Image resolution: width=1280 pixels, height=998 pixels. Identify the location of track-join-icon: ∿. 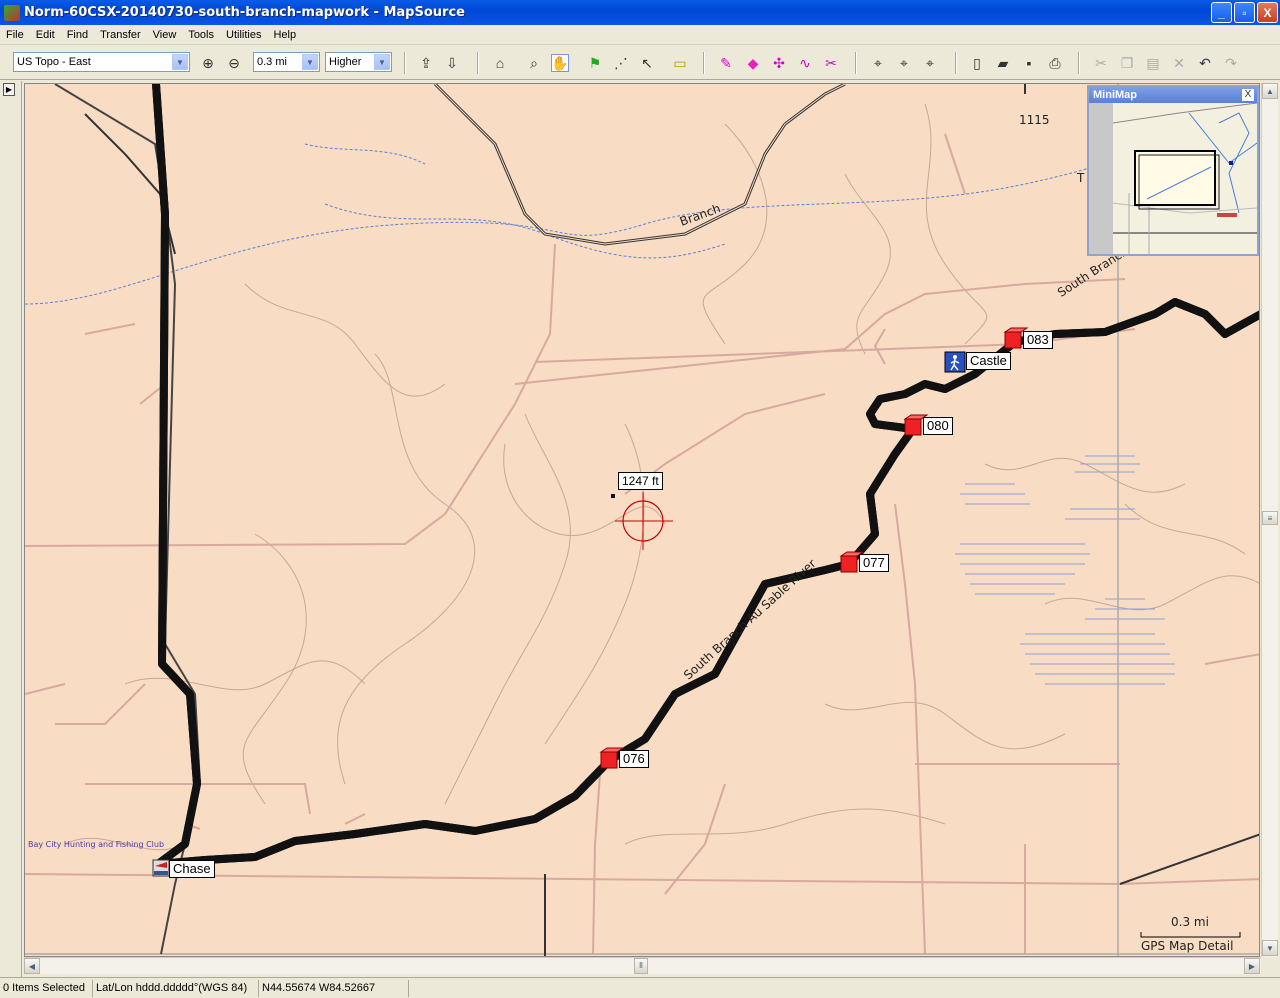
(805, 63).